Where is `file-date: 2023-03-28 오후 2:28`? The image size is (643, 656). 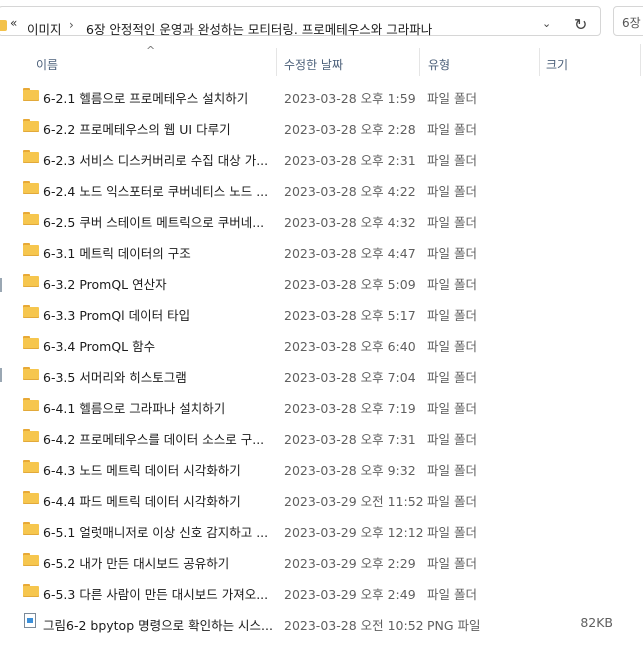 file-date: 2023-03-28 오후 2:28 is located at coordinates (350, 129).